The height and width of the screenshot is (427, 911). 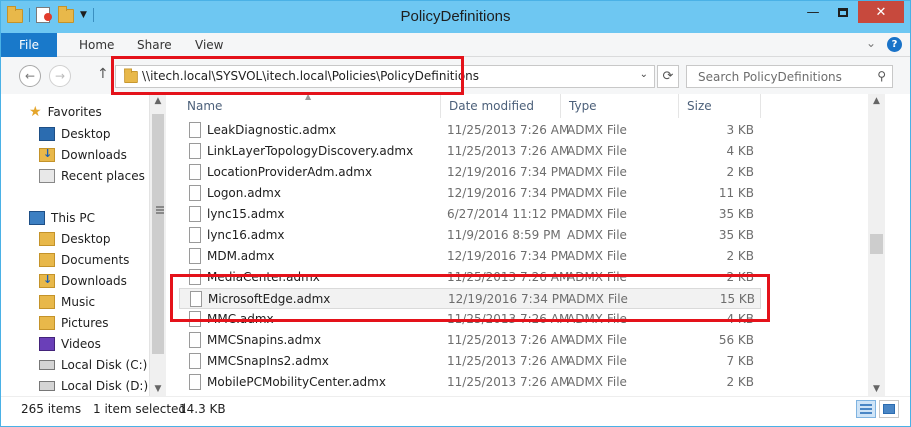 I want to click on large-icons-view-button, so click(x=889, y=409).